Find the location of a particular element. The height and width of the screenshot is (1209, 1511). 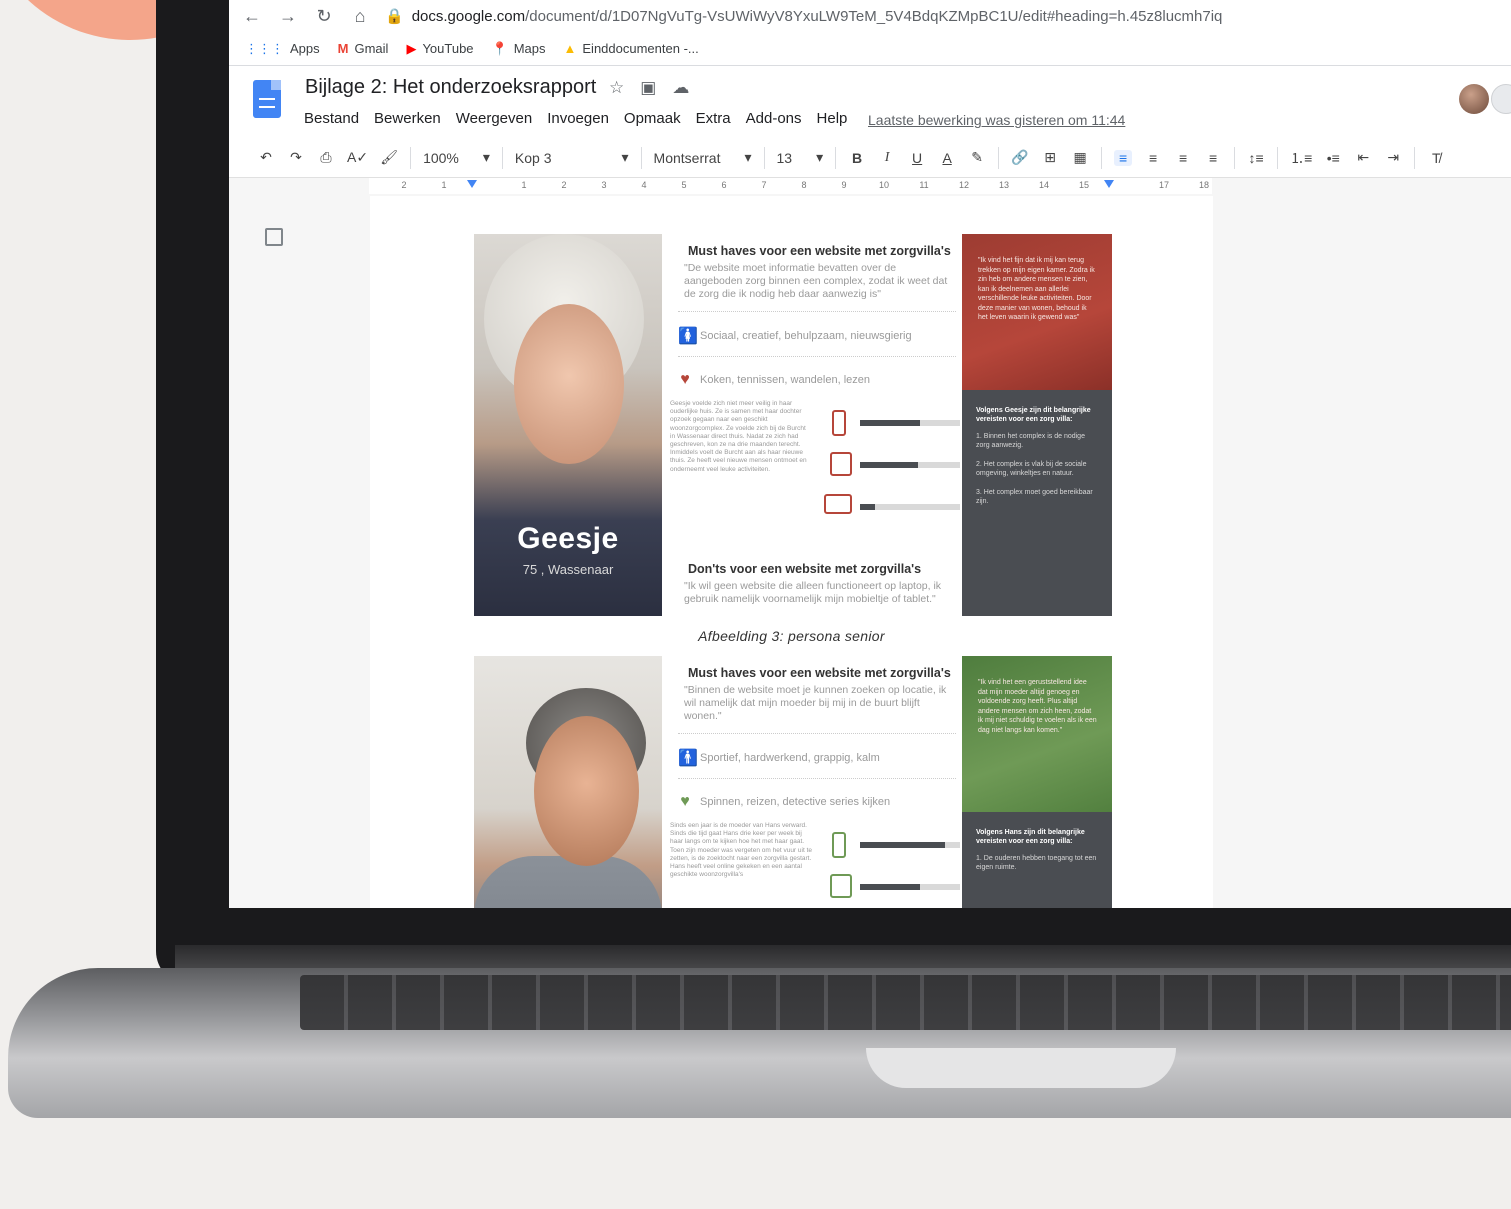

font-value: Montserrat is located at coordinates (687, 157).